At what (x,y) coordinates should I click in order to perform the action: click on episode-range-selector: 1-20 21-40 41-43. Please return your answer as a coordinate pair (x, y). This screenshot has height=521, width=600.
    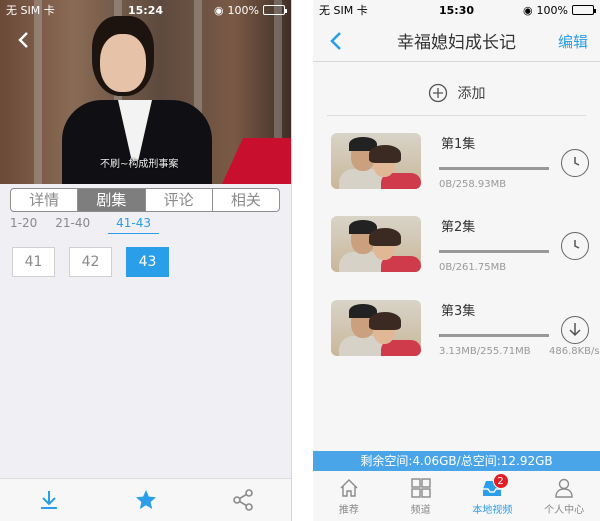
    Looking at the image, I should click on (84, 225).